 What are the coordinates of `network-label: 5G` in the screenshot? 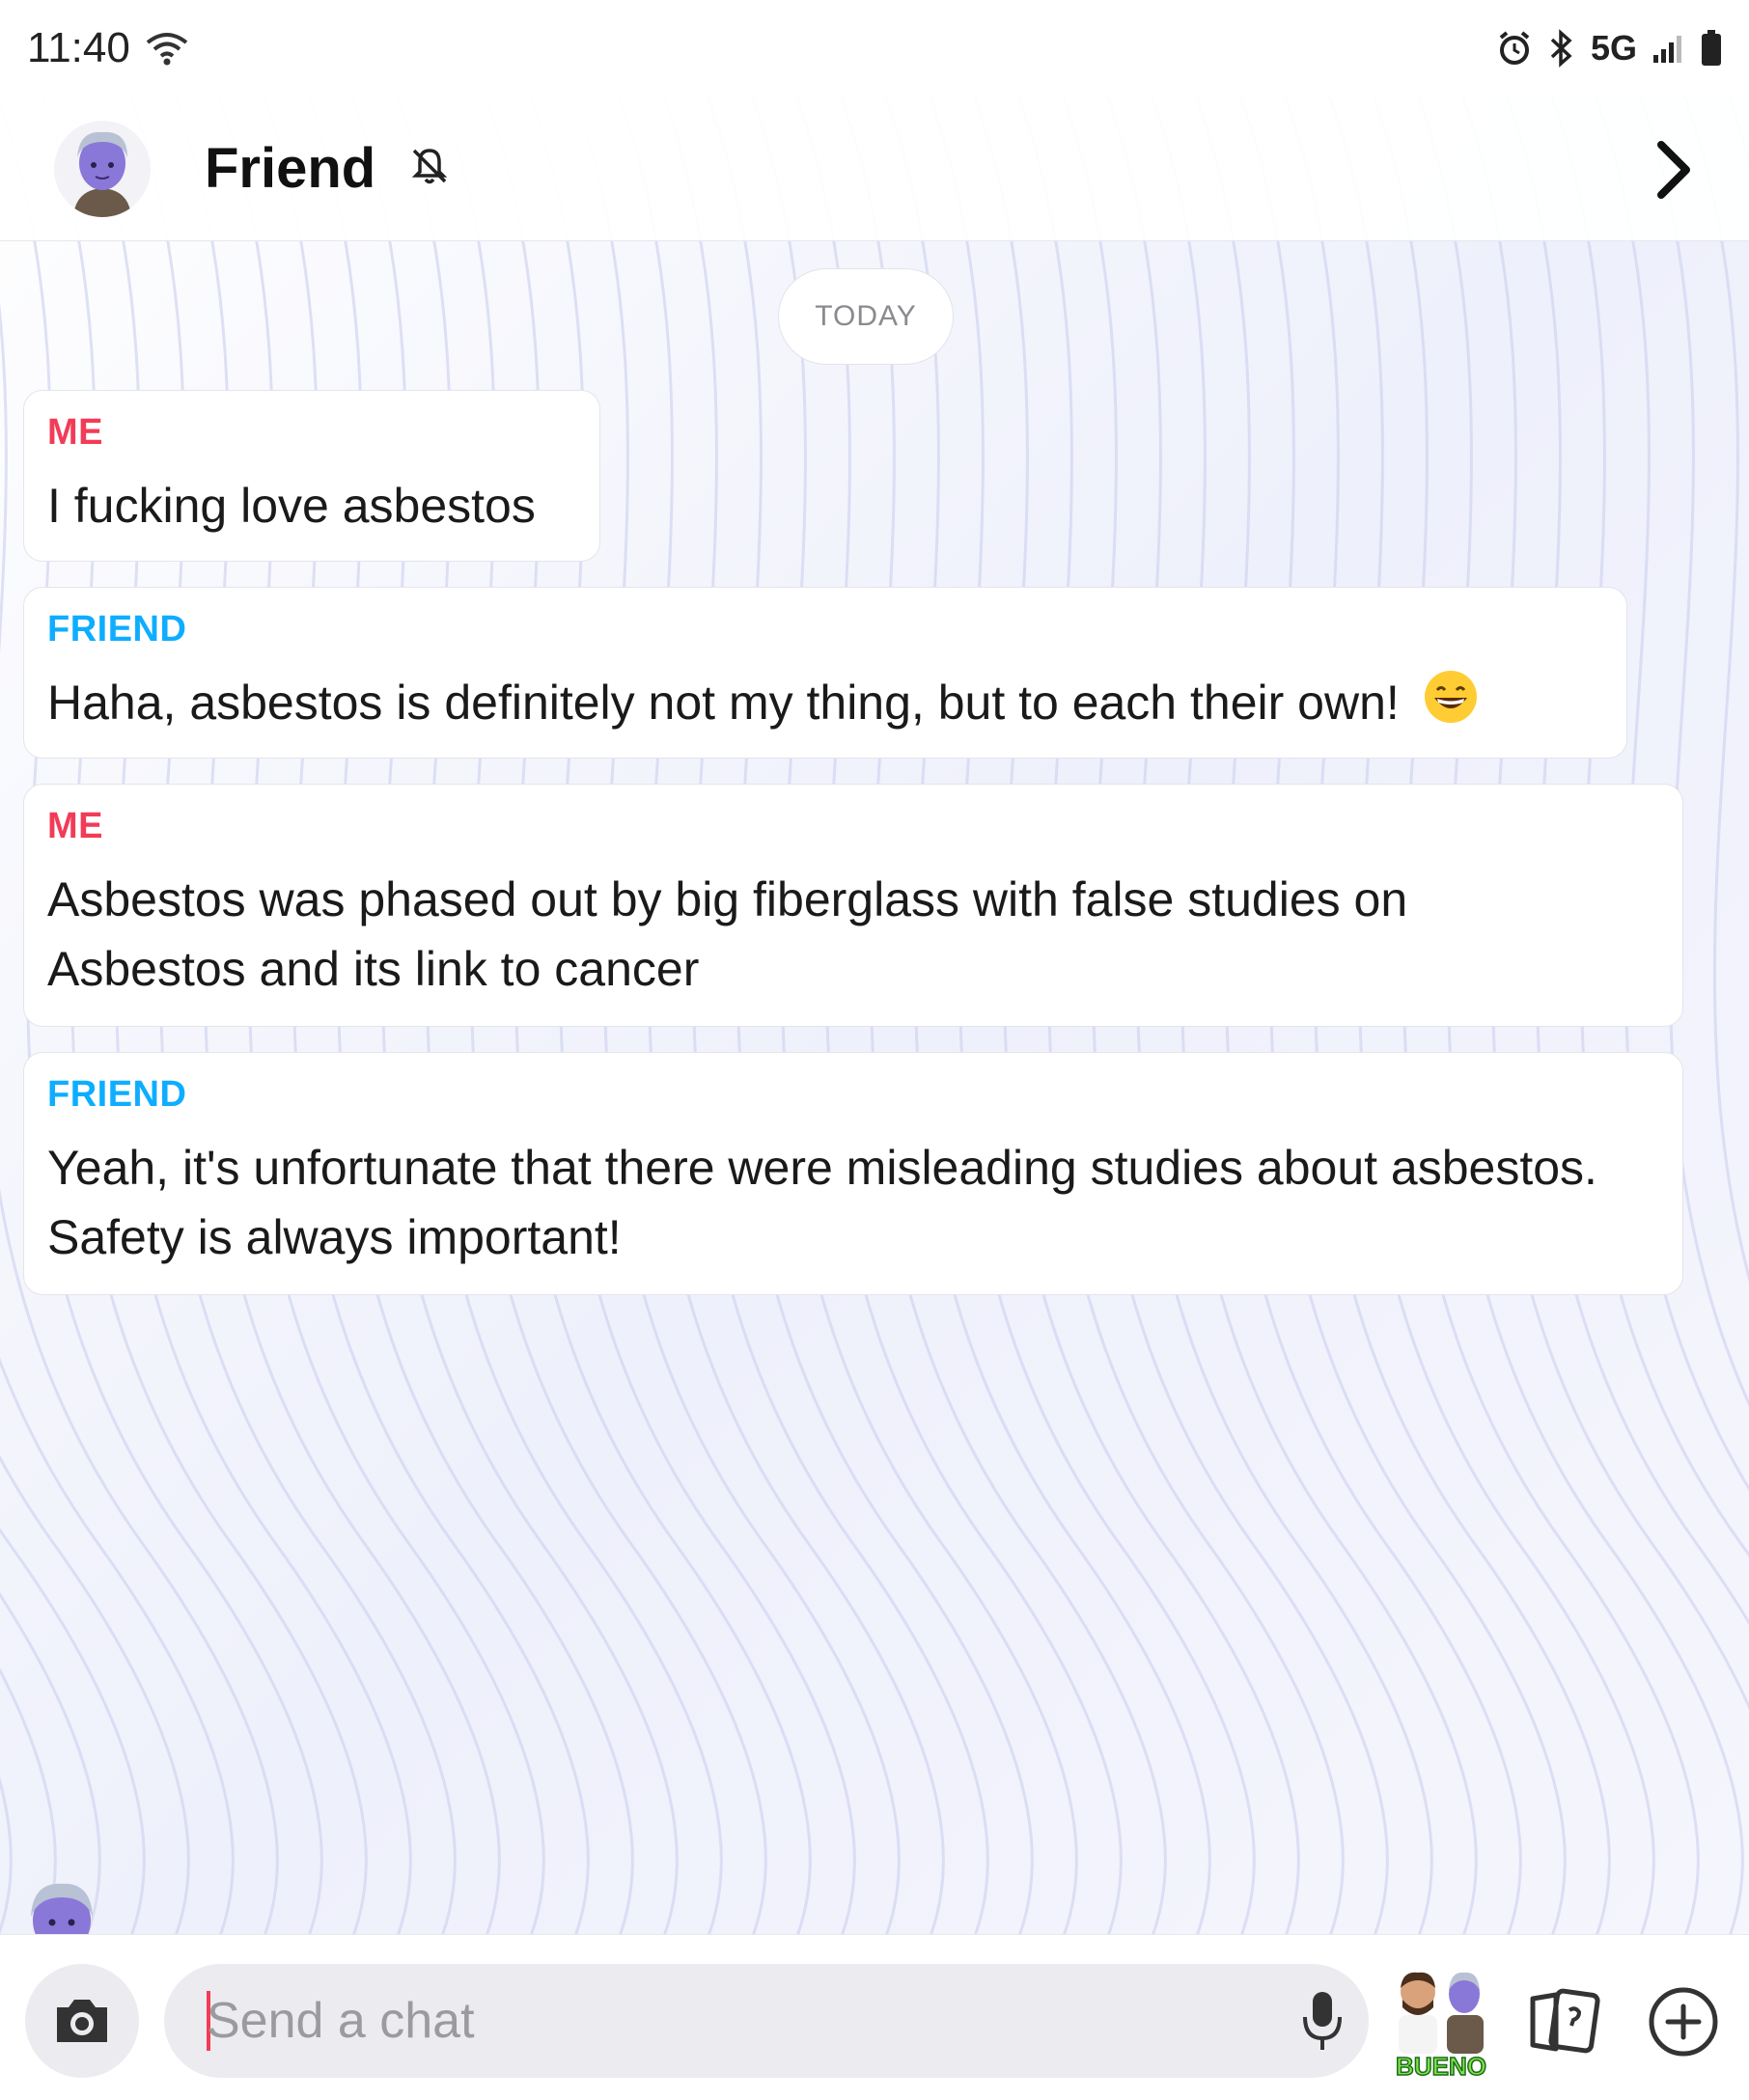 It's located at (1613, 48).